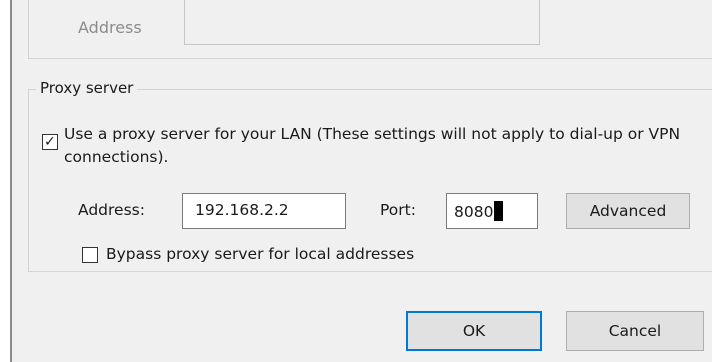 The height and width of the screenshot is (362, 712). Describe the element at coordinates (499, 211) in the screenshot. I see `text-cursor` at that location.